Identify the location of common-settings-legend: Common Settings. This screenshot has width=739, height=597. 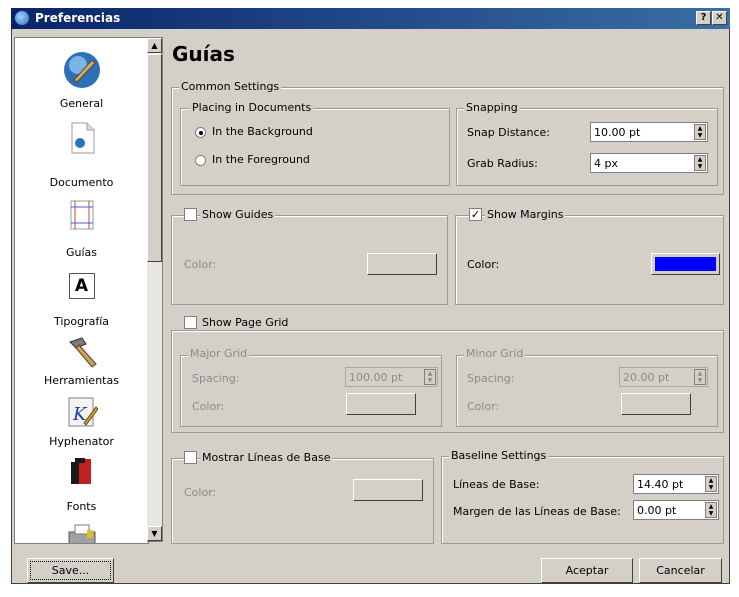
(230, 86).